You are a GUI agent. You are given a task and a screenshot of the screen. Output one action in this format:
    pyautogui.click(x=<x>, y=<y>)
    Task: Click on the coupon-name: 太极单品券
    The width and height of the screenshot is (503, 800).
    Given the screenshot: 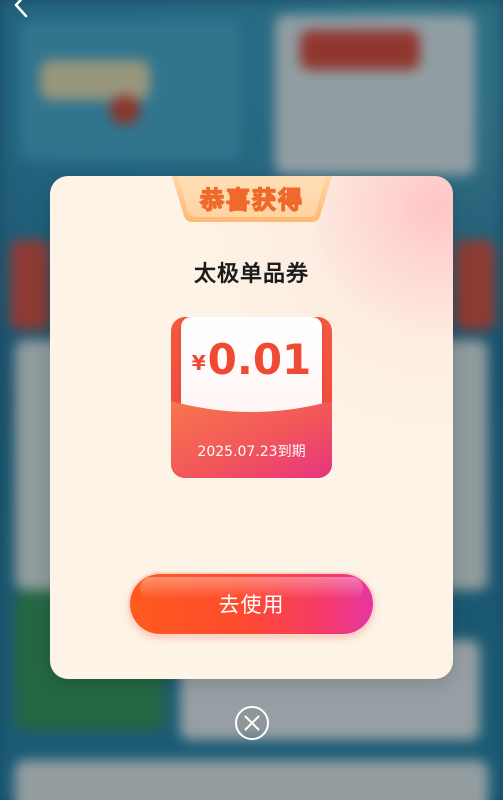 What is the action you would take?
    pyautogui.click(x=251, y=274)
    